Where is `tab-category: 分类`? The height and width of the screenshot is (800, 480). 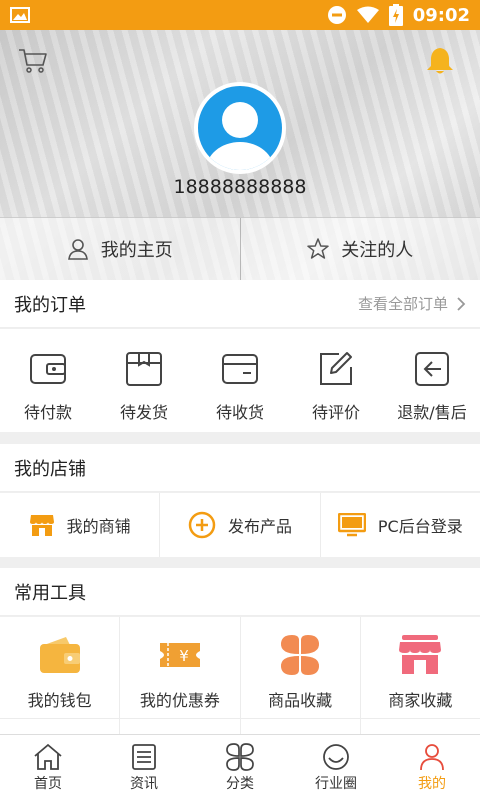
tab-category: 分类 is located at coordinates (240, 767).